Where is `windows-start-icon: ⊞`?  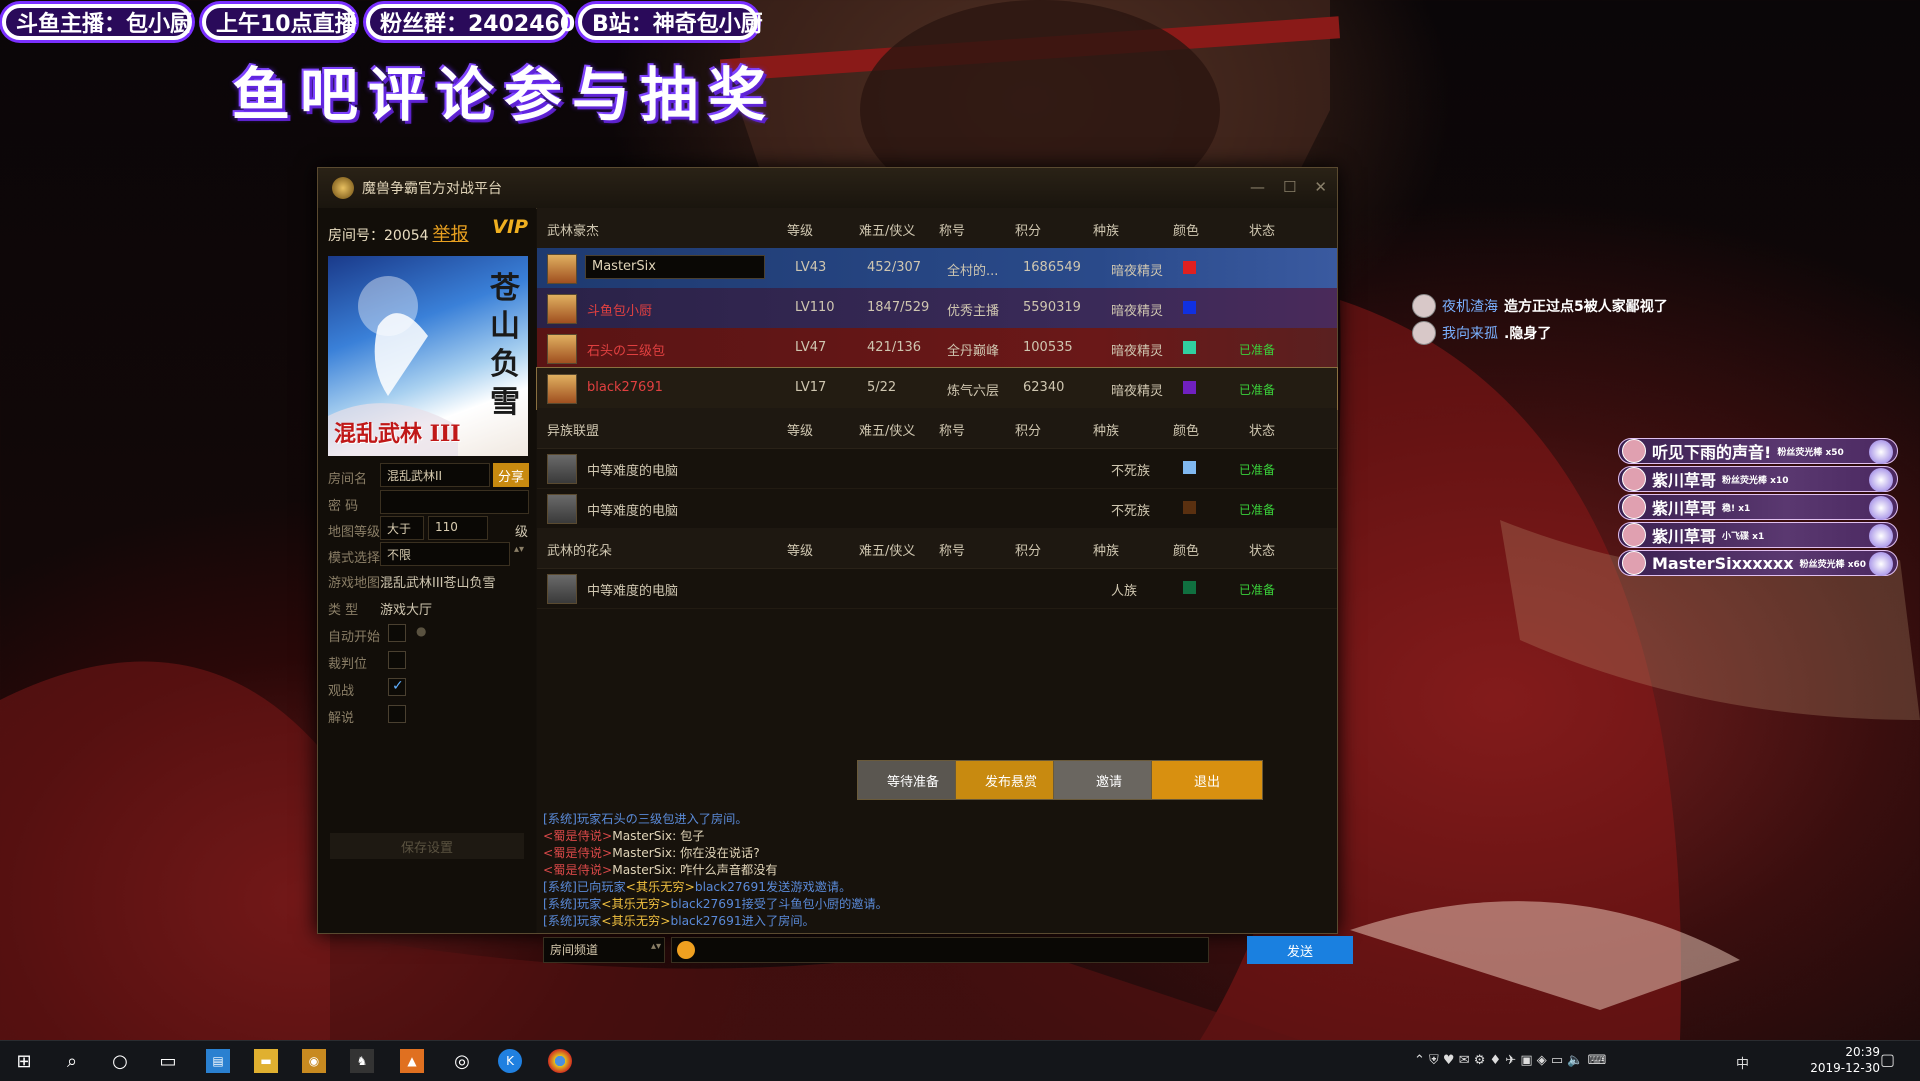
windows-start-icon: ⊞ is located at coordinates (24, 1061).